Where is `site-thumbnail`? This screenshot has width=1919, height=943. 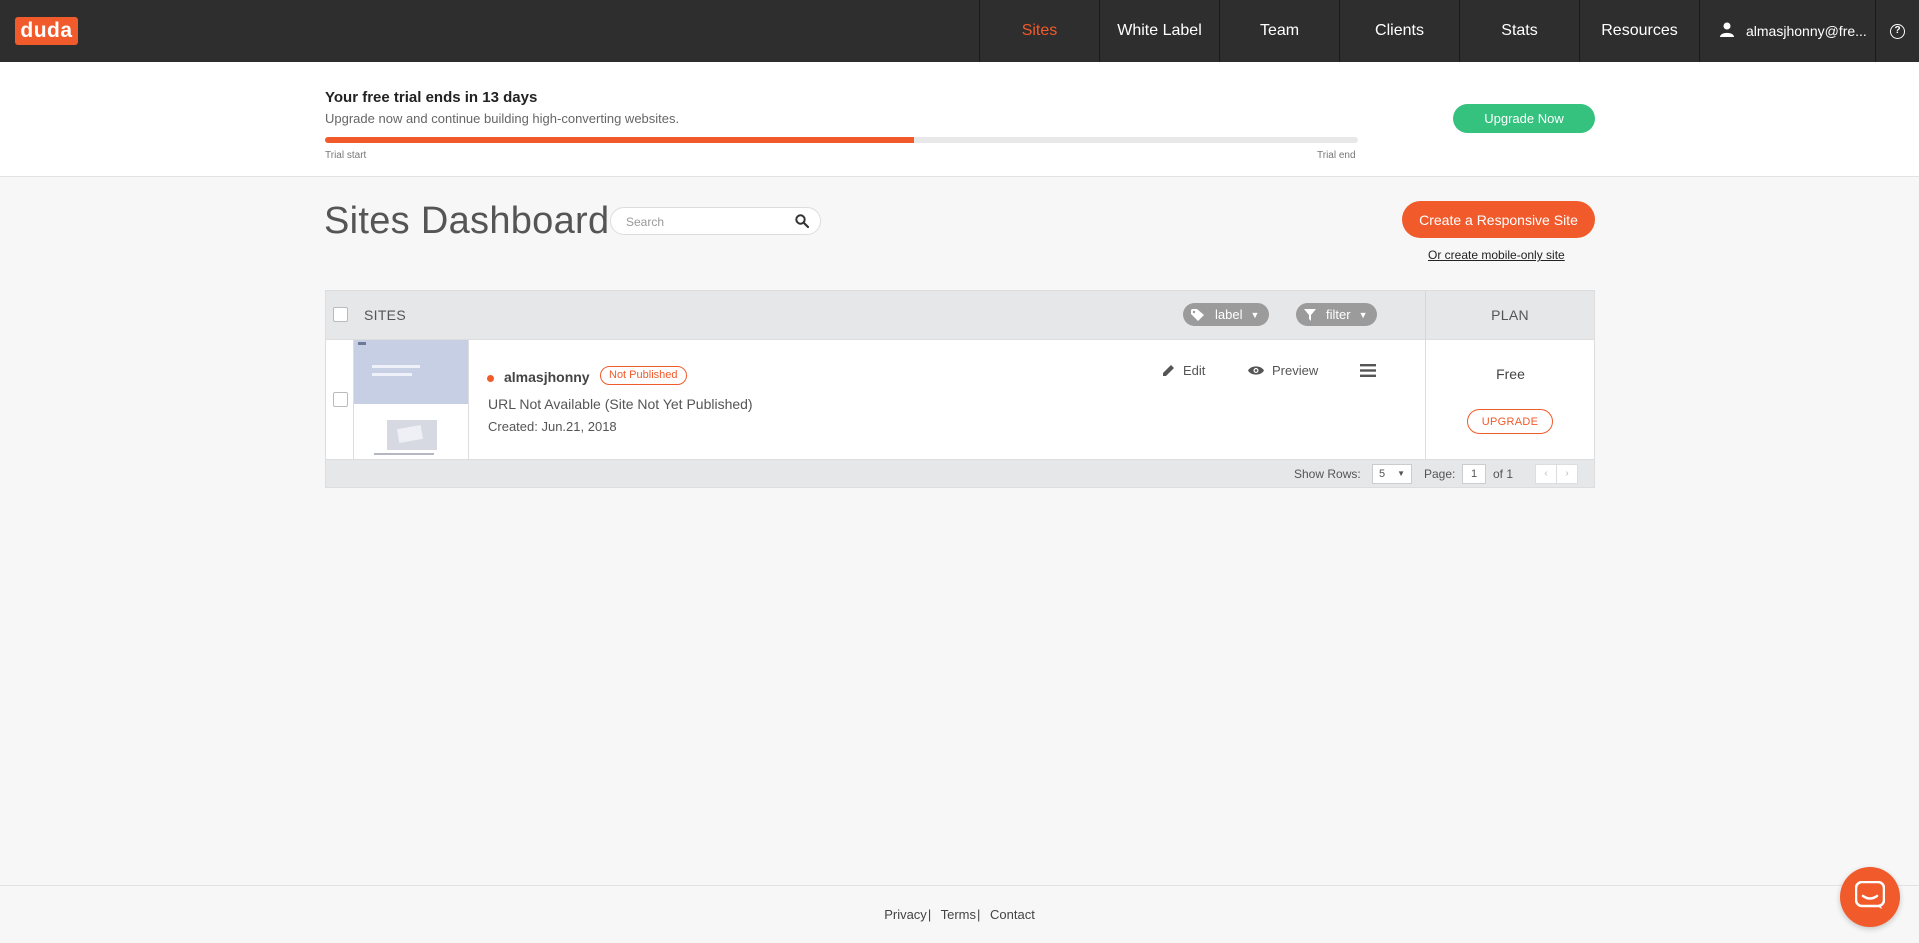
site-thumbnail is located at coordinates (411, 399).